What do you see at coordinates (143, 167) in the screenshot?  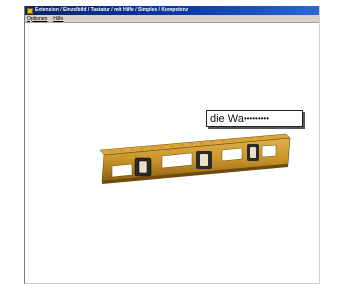 I see `vial-left` at bounding box center [143, 167].